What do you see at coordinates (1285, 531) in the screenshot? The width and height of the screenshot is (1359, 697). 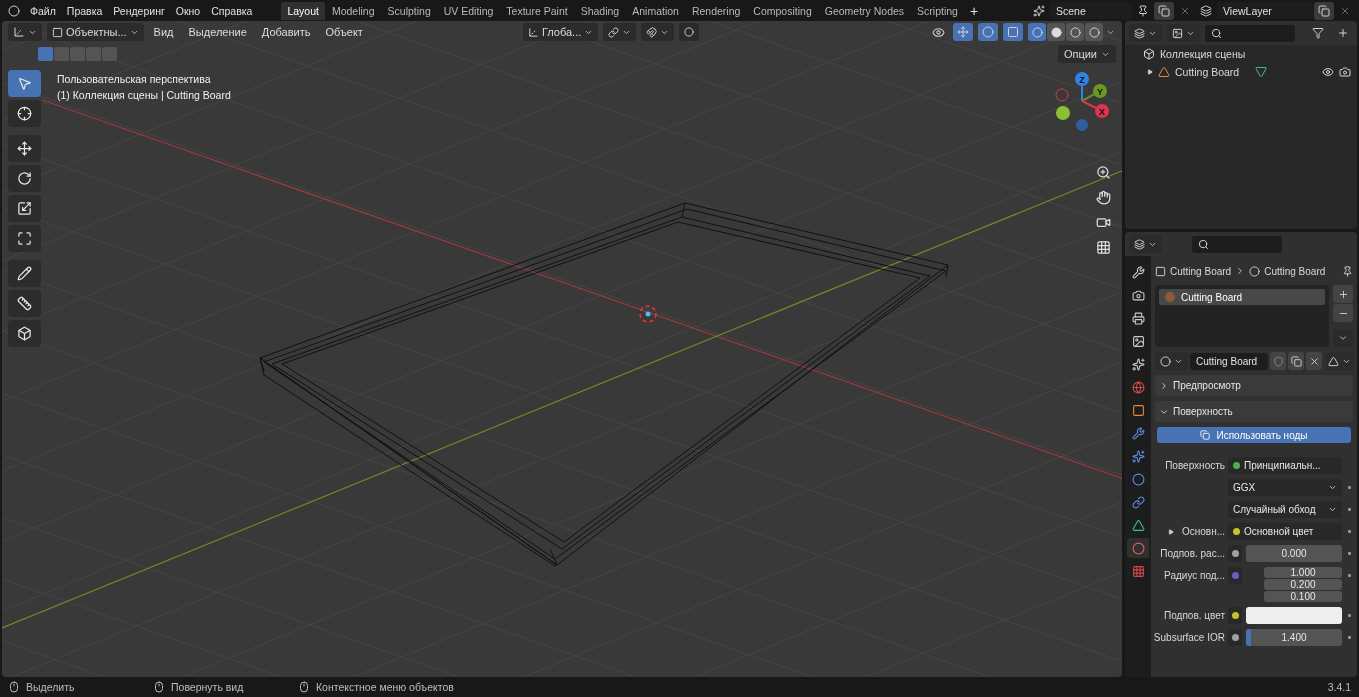 I see `input-link-field: Основной цвет` at bounding box center [1285, 531].